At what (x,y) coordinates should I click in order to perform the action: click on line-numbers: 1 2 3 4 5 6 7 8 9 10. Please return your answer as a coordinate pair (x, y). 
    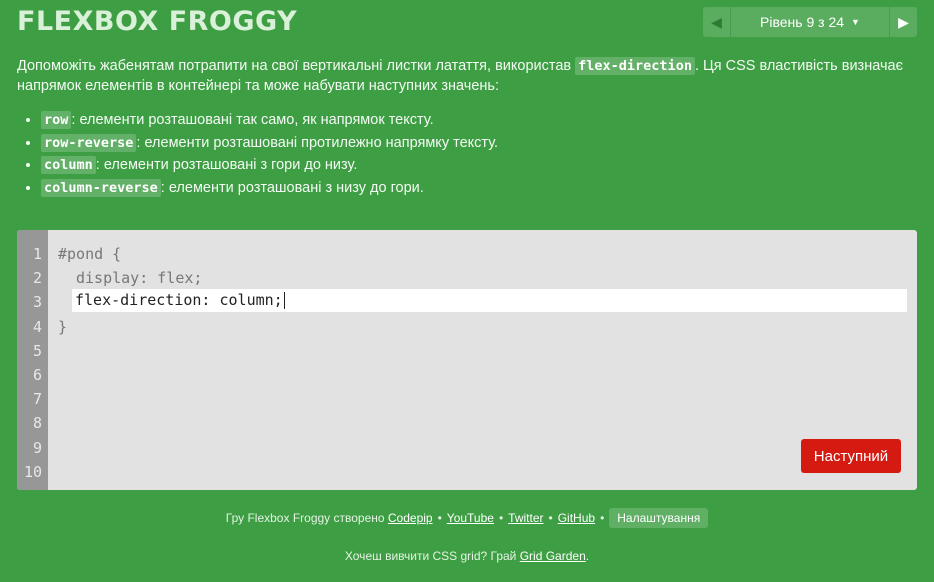
    Looking at the image, I should click on (32, 360).